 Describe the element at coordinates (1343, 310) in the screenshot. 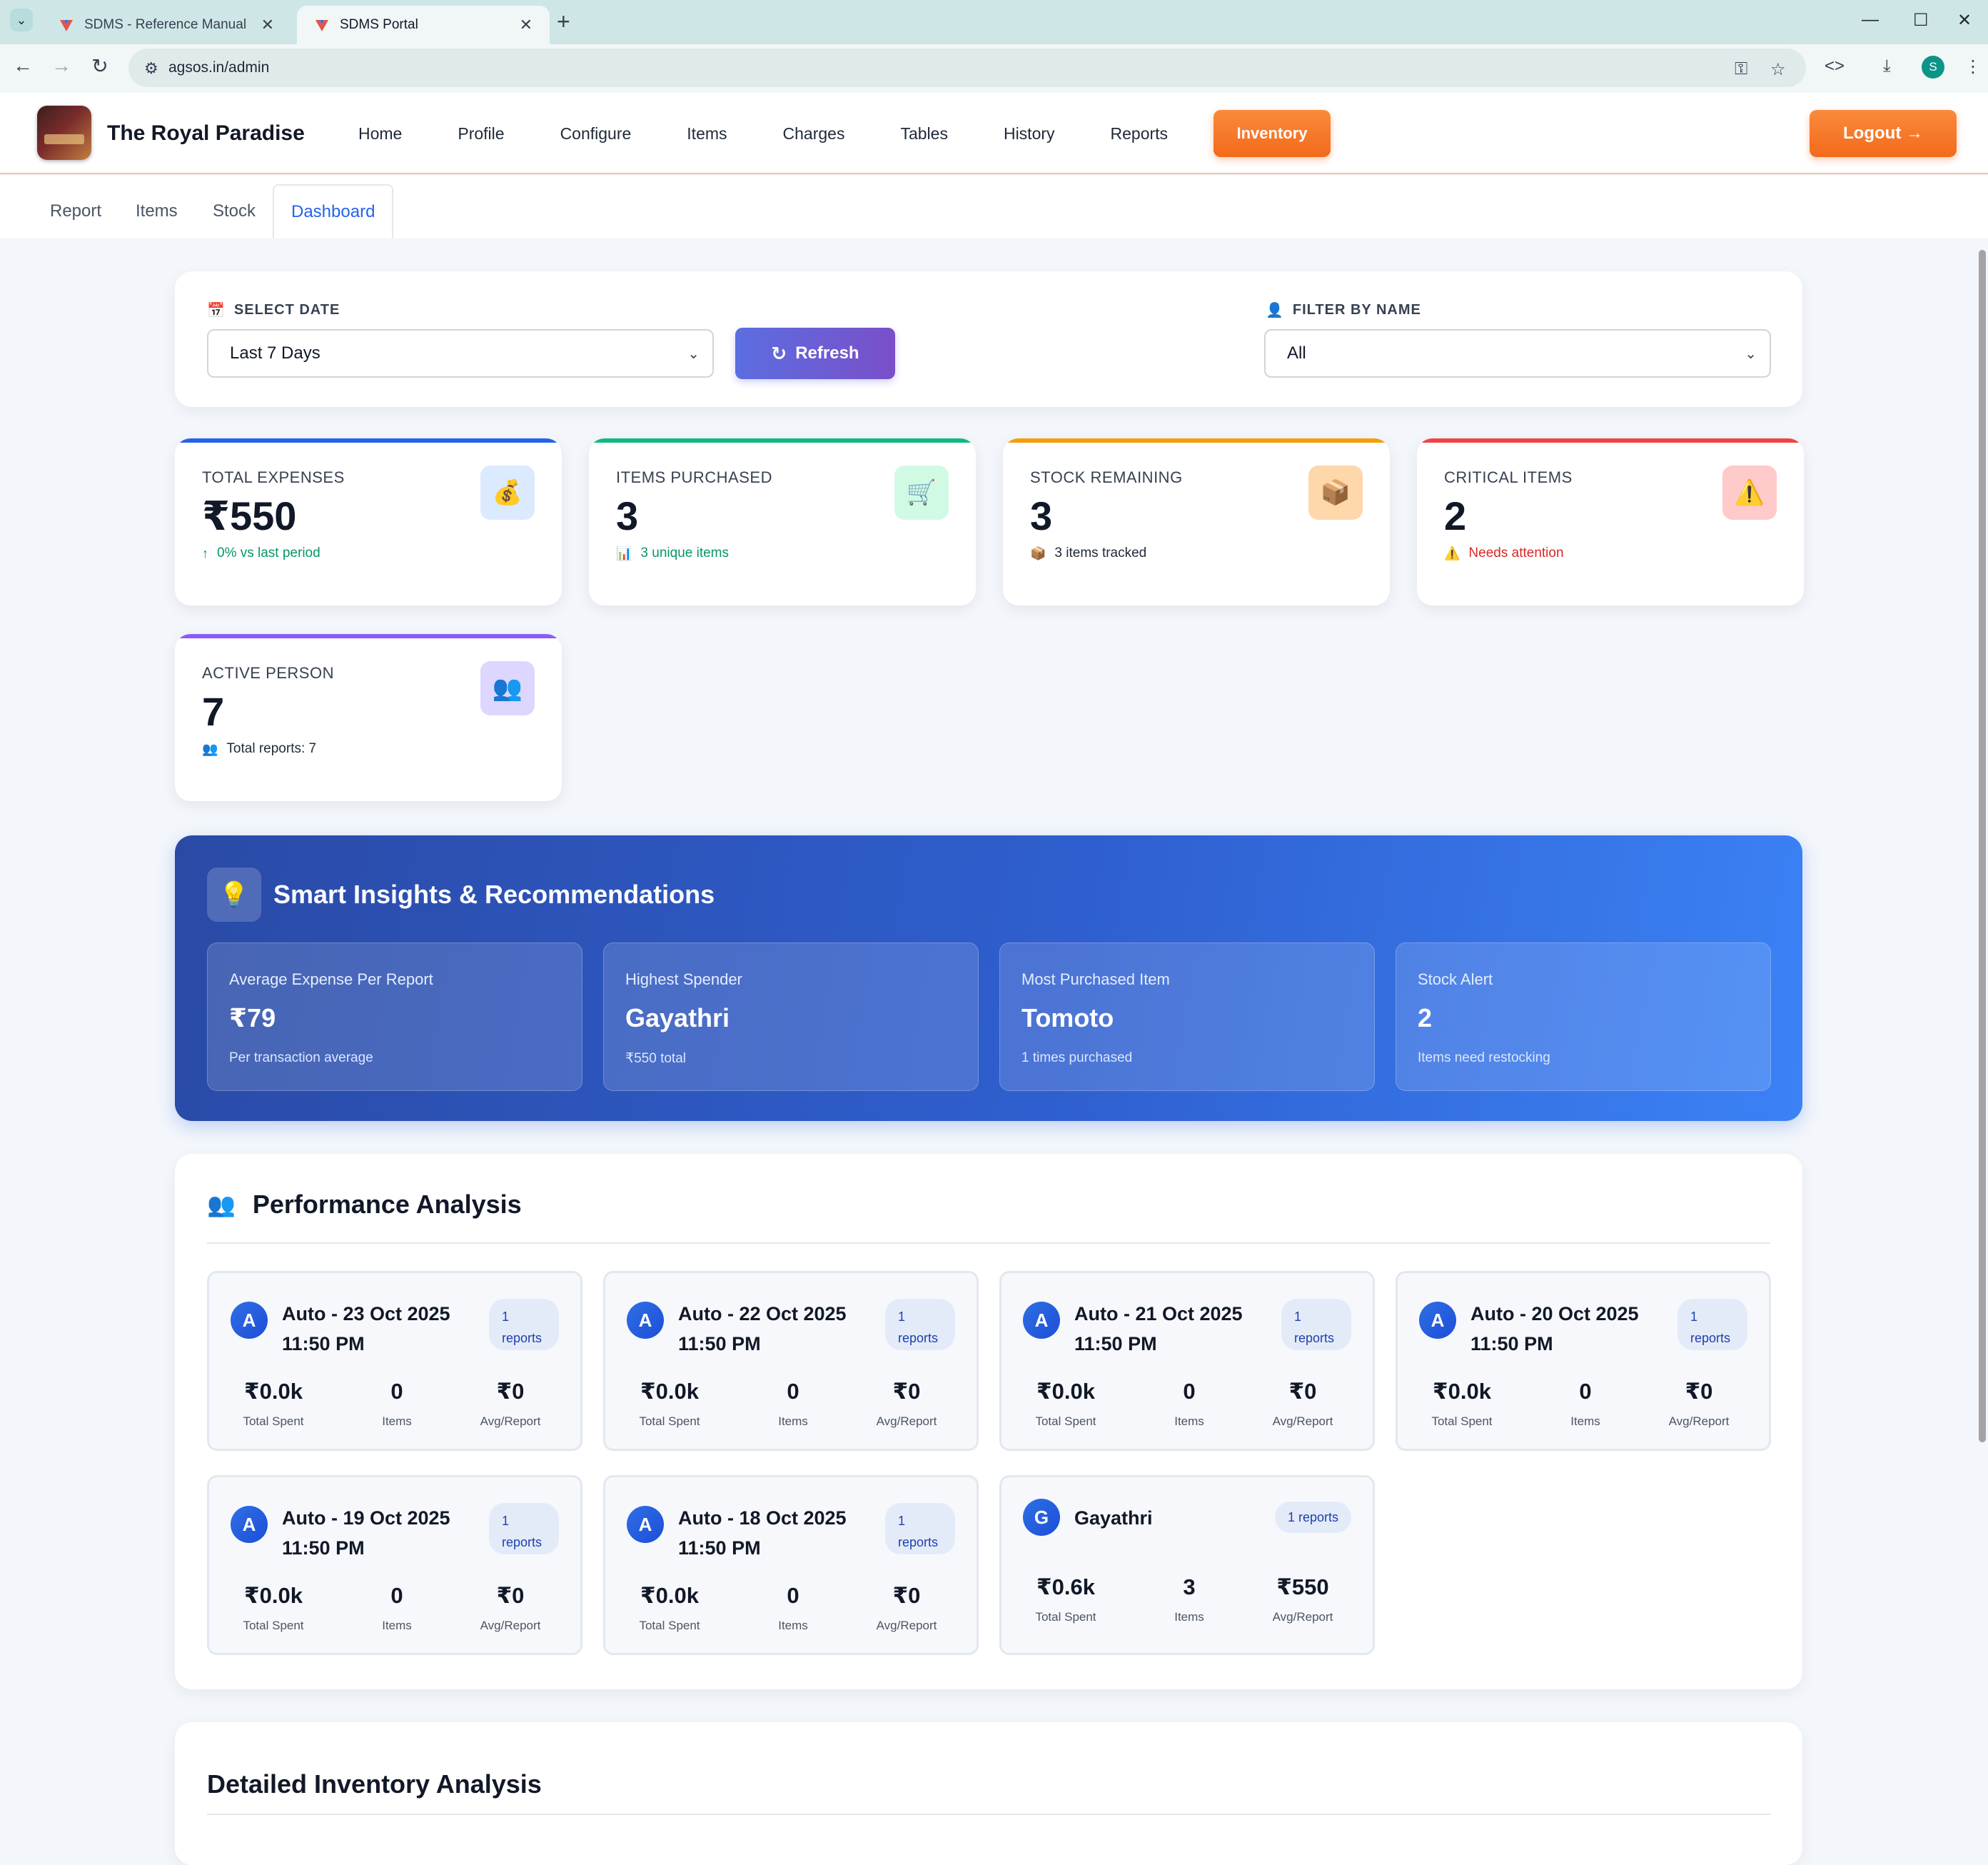

I see `filter-by-name-label: 👤 FILTER BY NAME` at that location.